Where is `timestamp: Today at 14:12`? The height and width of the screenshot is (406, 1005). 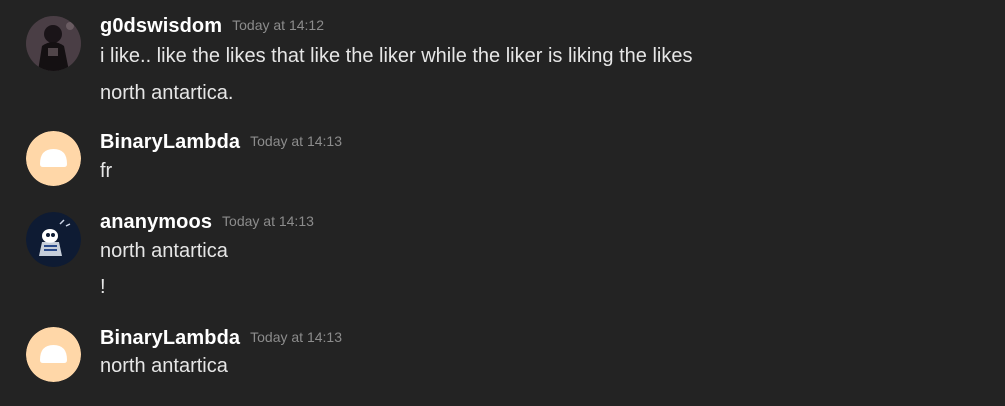
timestamp: Today at 14:12 is located at coordinates (278, 25).